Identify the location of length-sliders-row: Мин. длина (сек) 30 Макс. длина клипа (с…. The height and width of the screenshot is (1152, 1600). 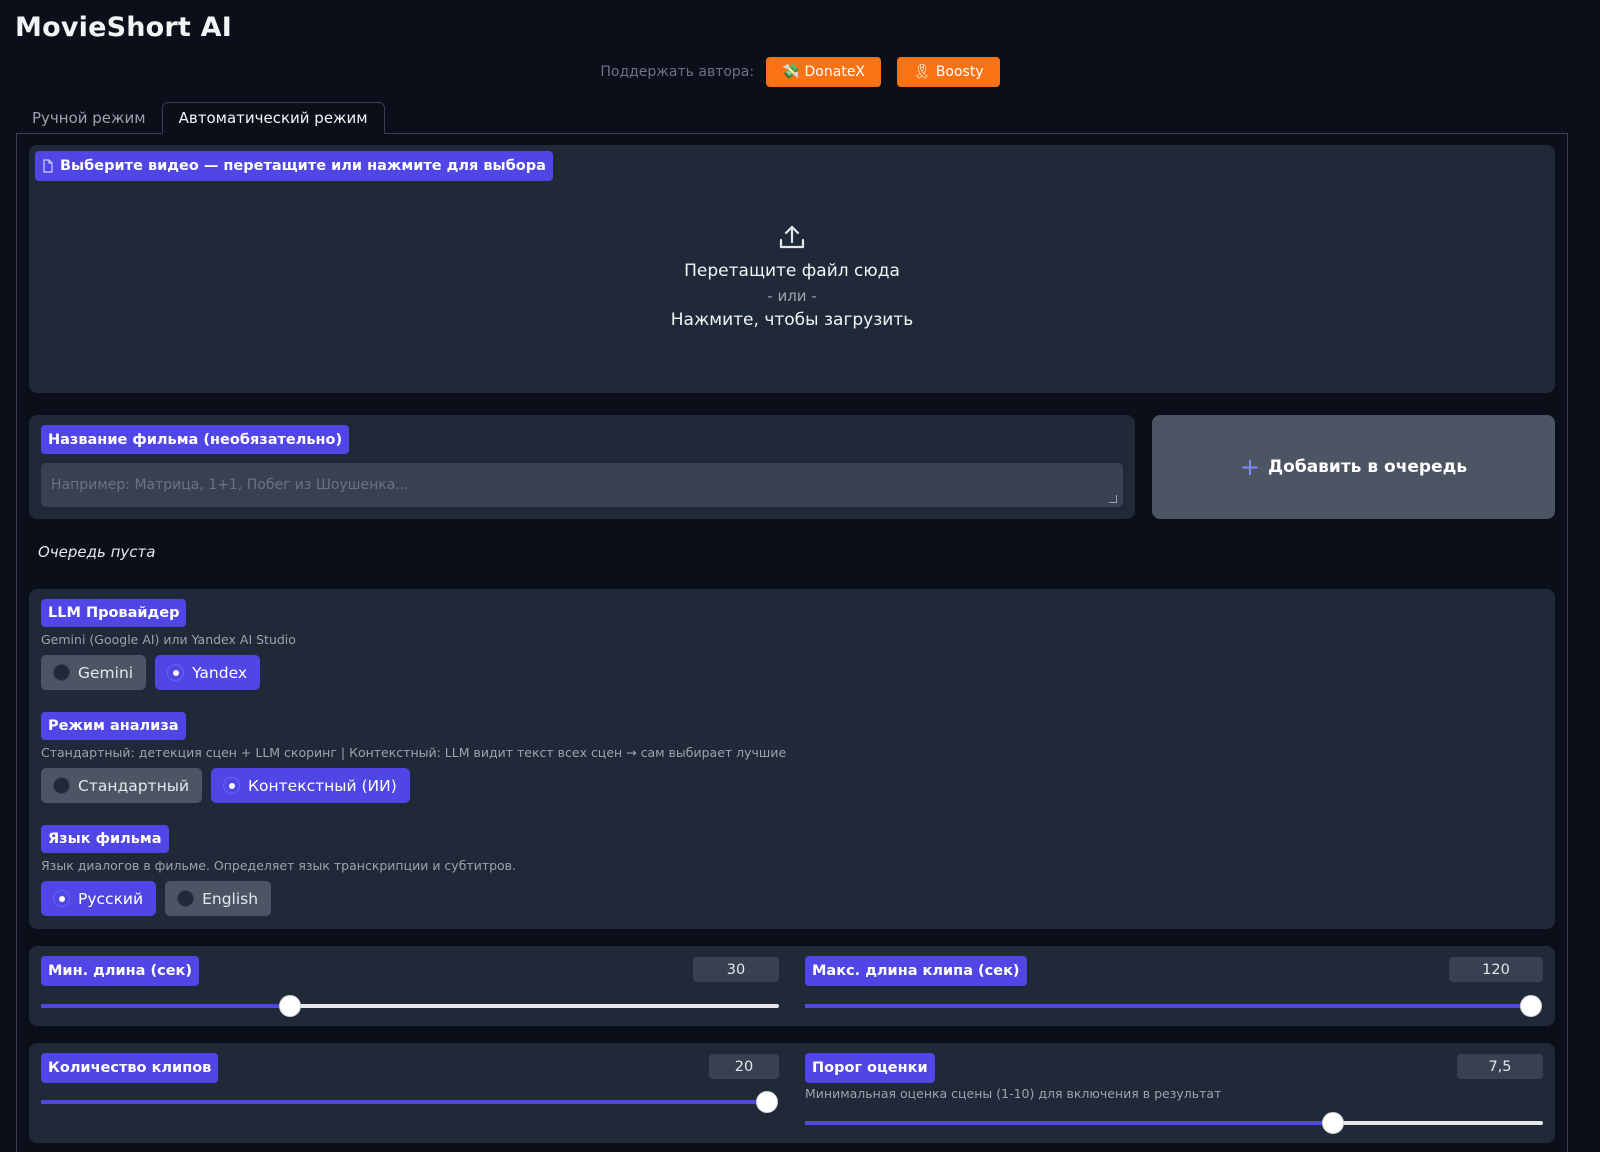
(792, 986).